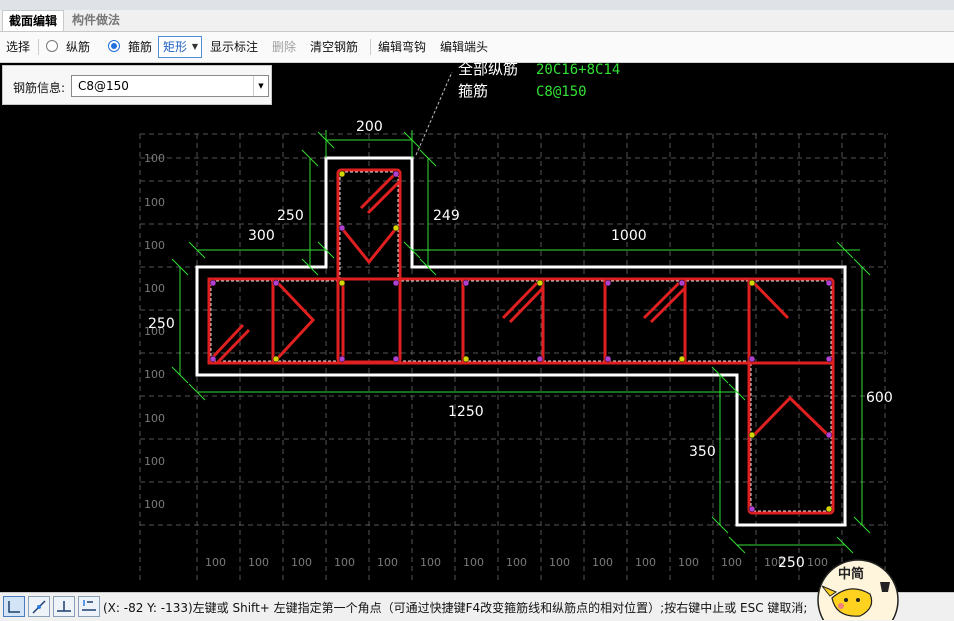 Image resolution: width=954 pixels, height=621 pixels. I want to click on rebar-info-panel: 钢筋信息: C8@150 ▼, so click(137, 85).